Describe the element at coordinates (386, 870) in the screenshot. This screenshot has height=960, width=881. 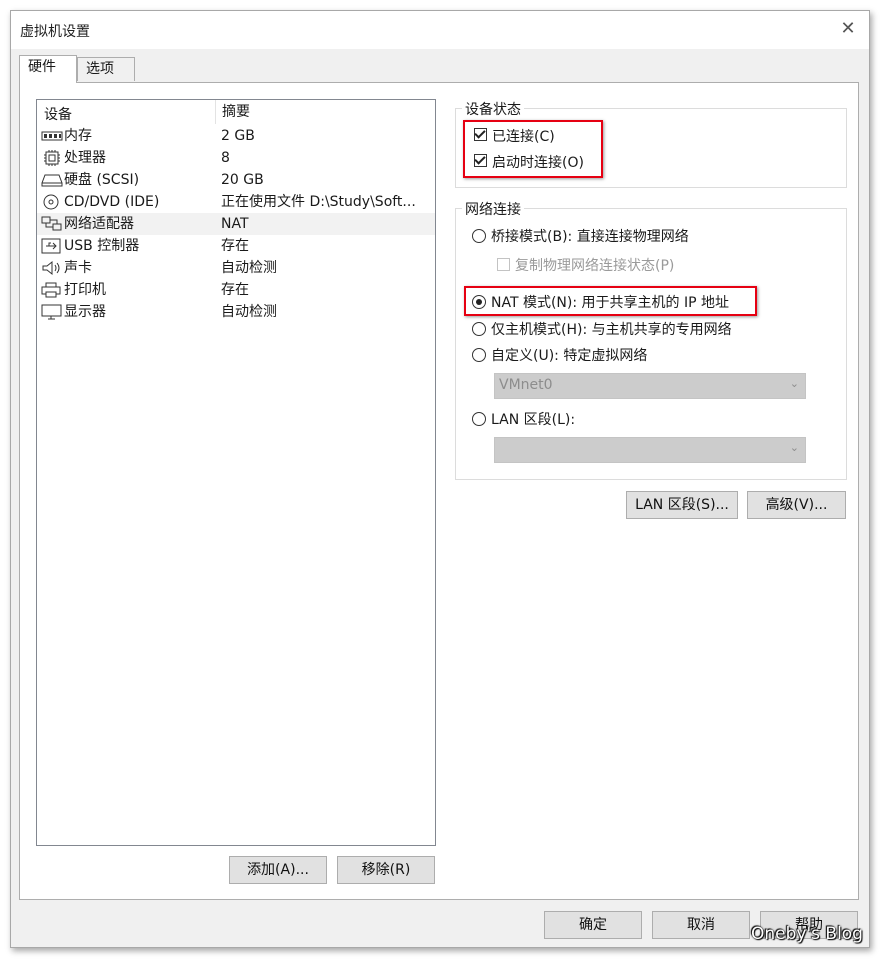
I see `remove-button: 移除(R)` at that location.